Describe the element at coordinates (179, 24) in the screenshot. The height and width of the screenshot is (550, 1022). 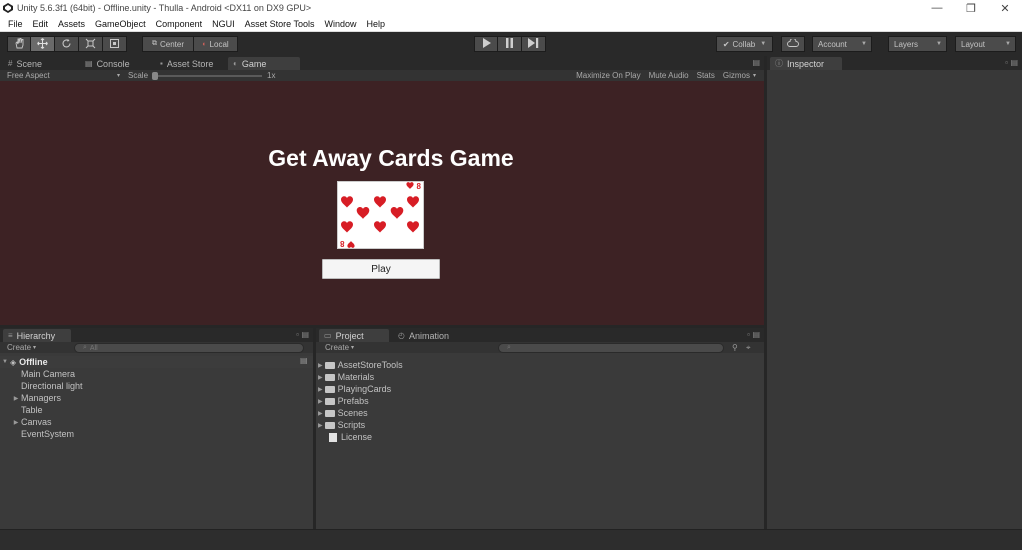
I see `menu-component: Component` at that location.